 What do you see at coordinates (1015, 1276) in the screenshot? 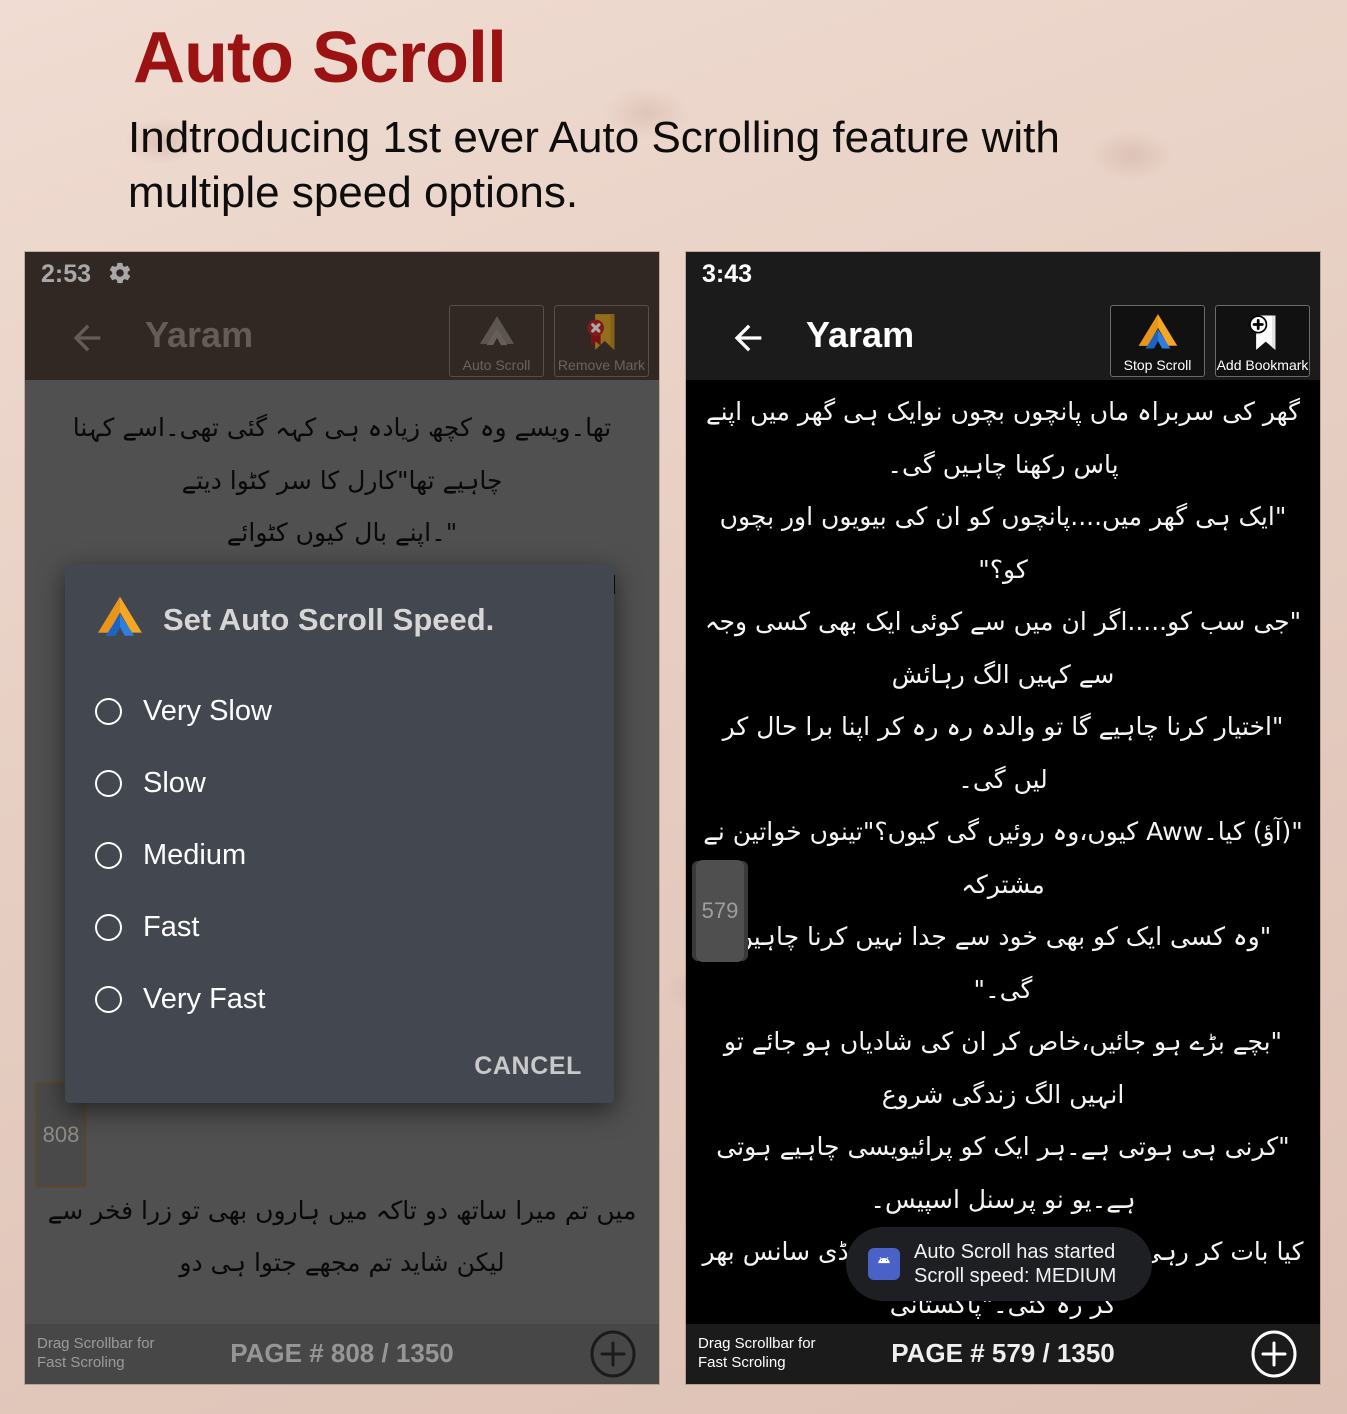
I see `toast-line-2: Scroll speed: MEDIUM` at bounding box center [1015, 1276].